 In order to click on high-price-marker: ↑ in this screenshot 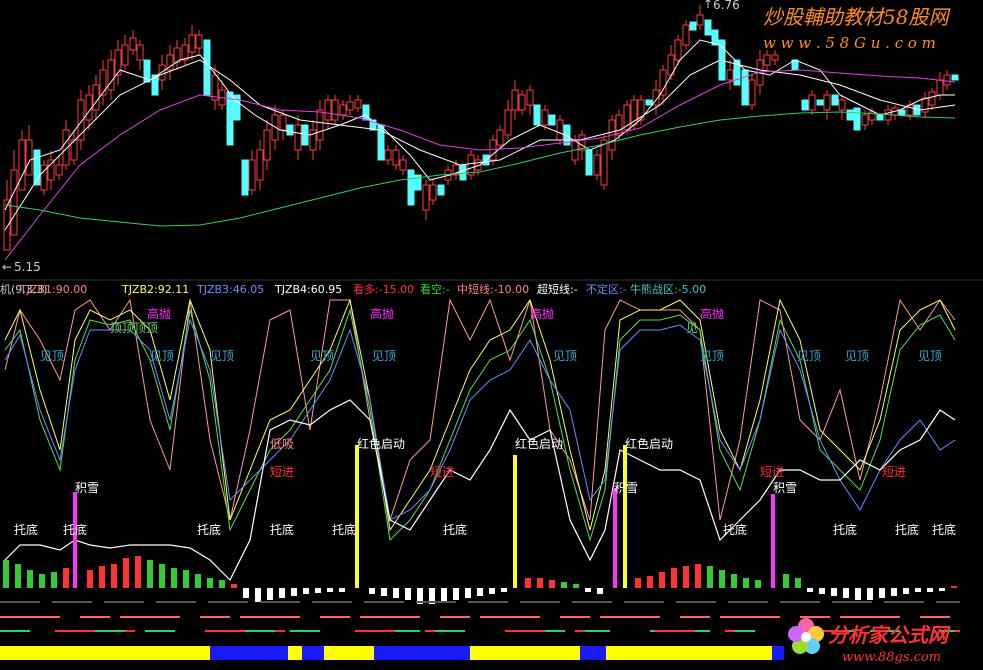, I will do `click(708, 5)`.